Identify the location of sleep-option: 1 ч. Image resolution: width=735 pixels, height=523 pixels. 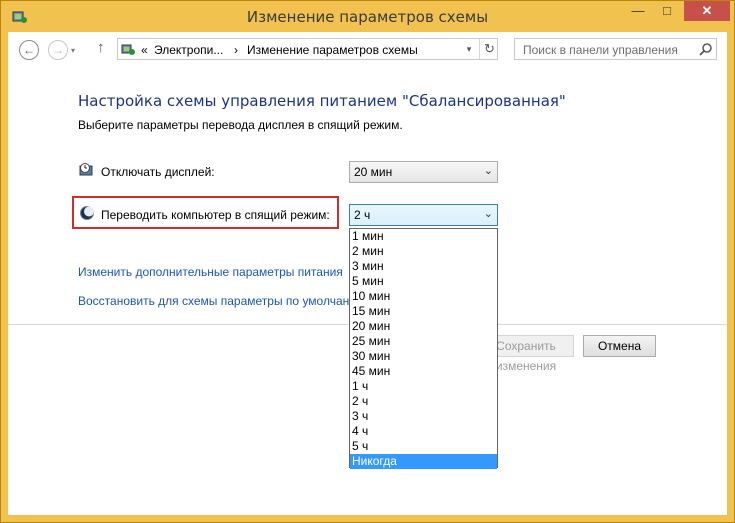
(423, 386).